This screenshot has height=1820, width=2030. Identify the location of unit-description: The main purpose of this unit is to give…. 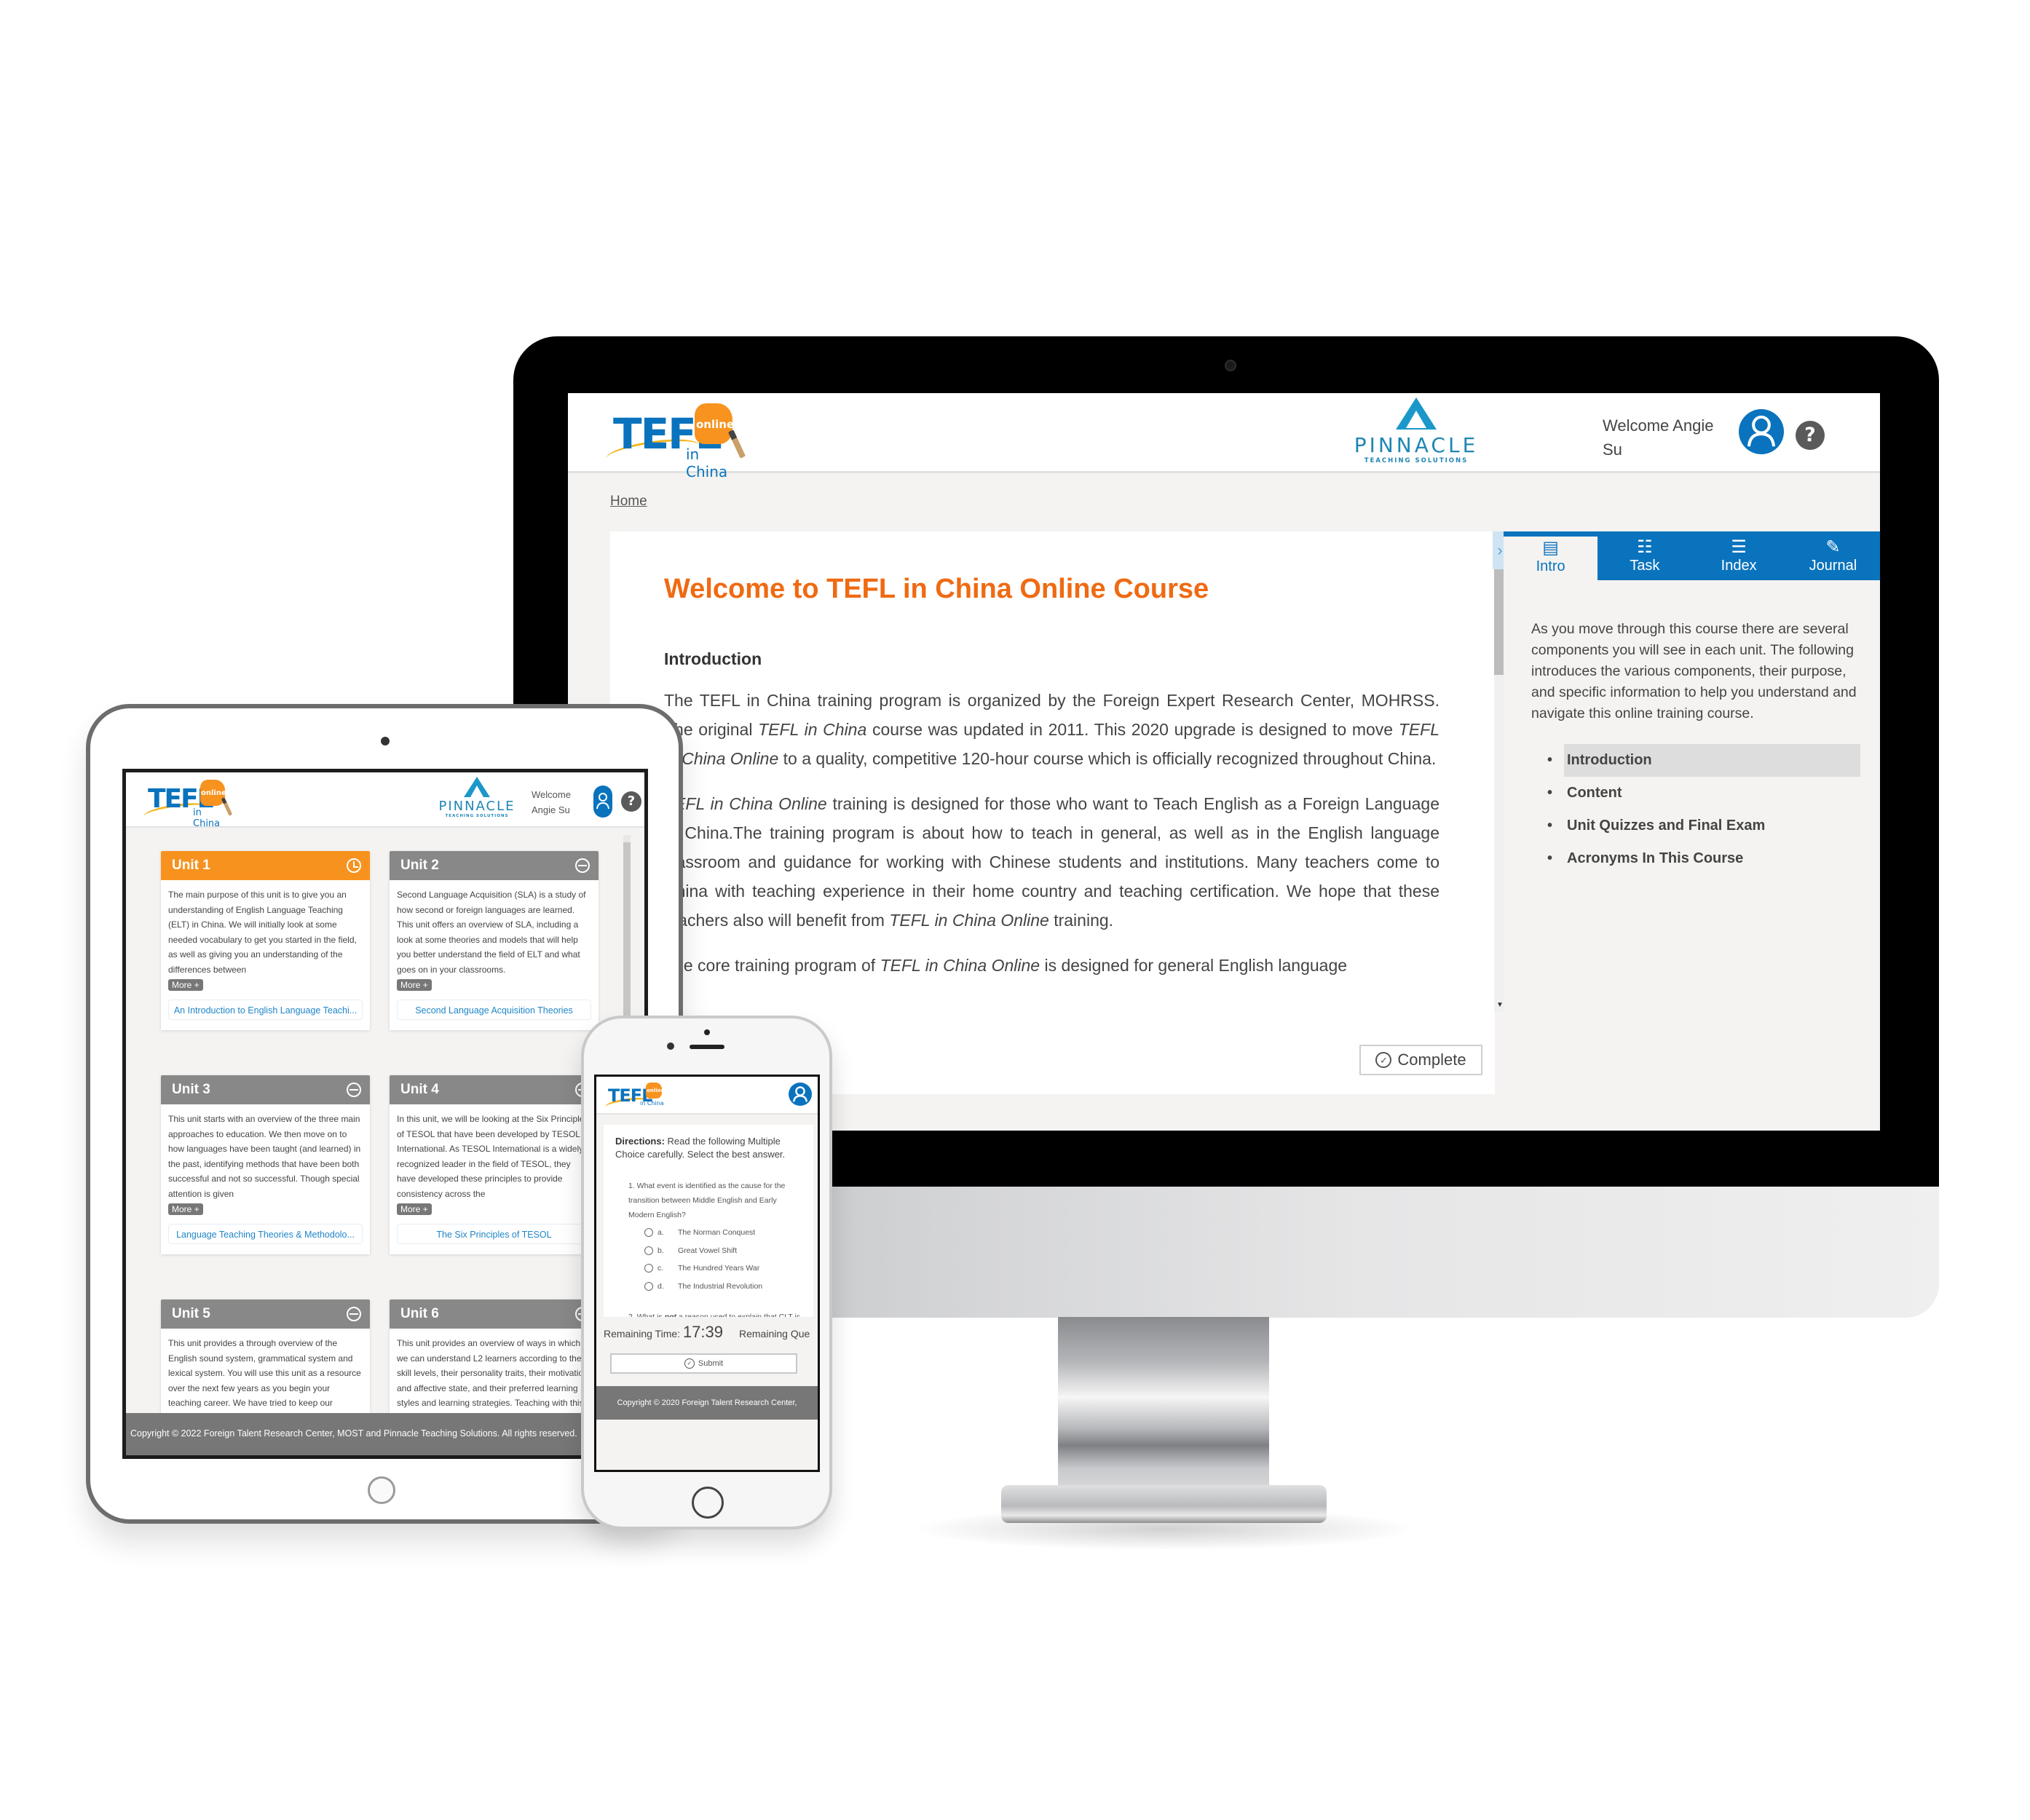
(262, 932).